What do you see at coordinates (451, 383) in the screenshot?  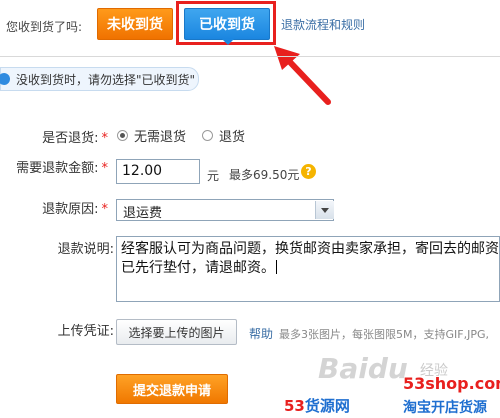 I see `domain-watermark: 53shop.com` at bounding box center [451, 383].